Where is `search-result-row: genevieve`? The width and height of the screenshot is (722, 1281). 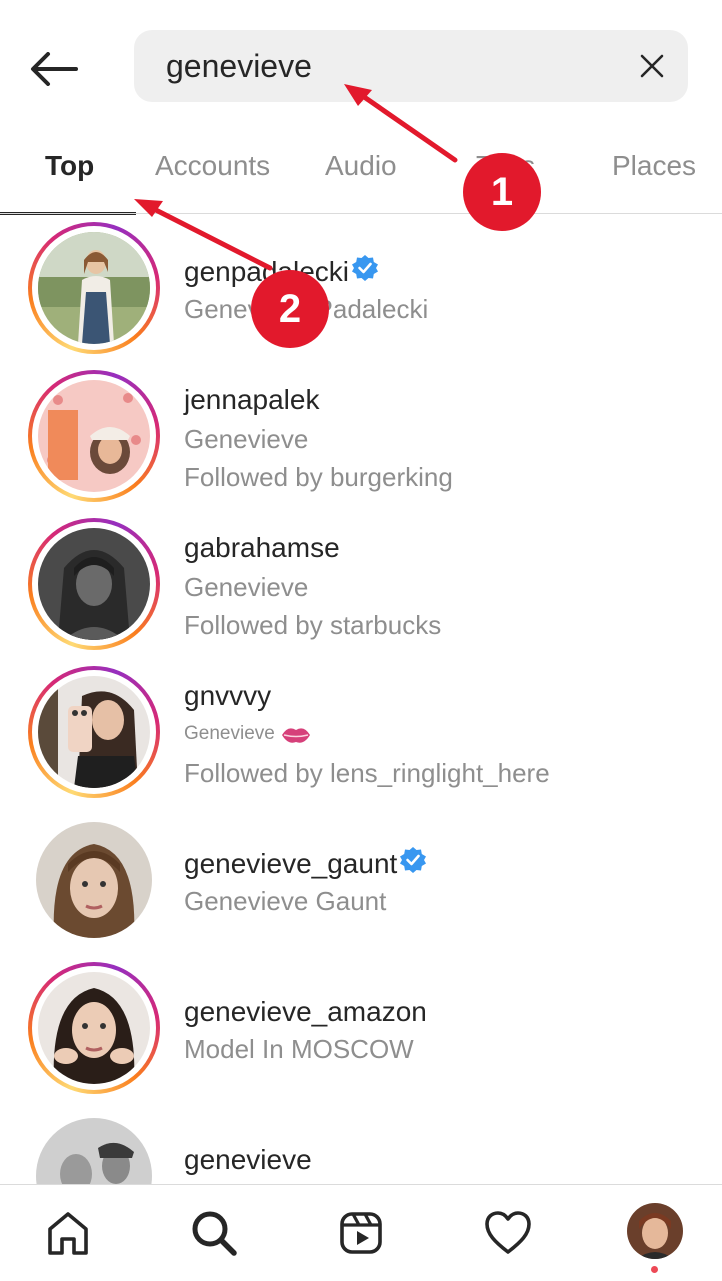 search-result-row: genevieve is located at coordinates (361, 1146).